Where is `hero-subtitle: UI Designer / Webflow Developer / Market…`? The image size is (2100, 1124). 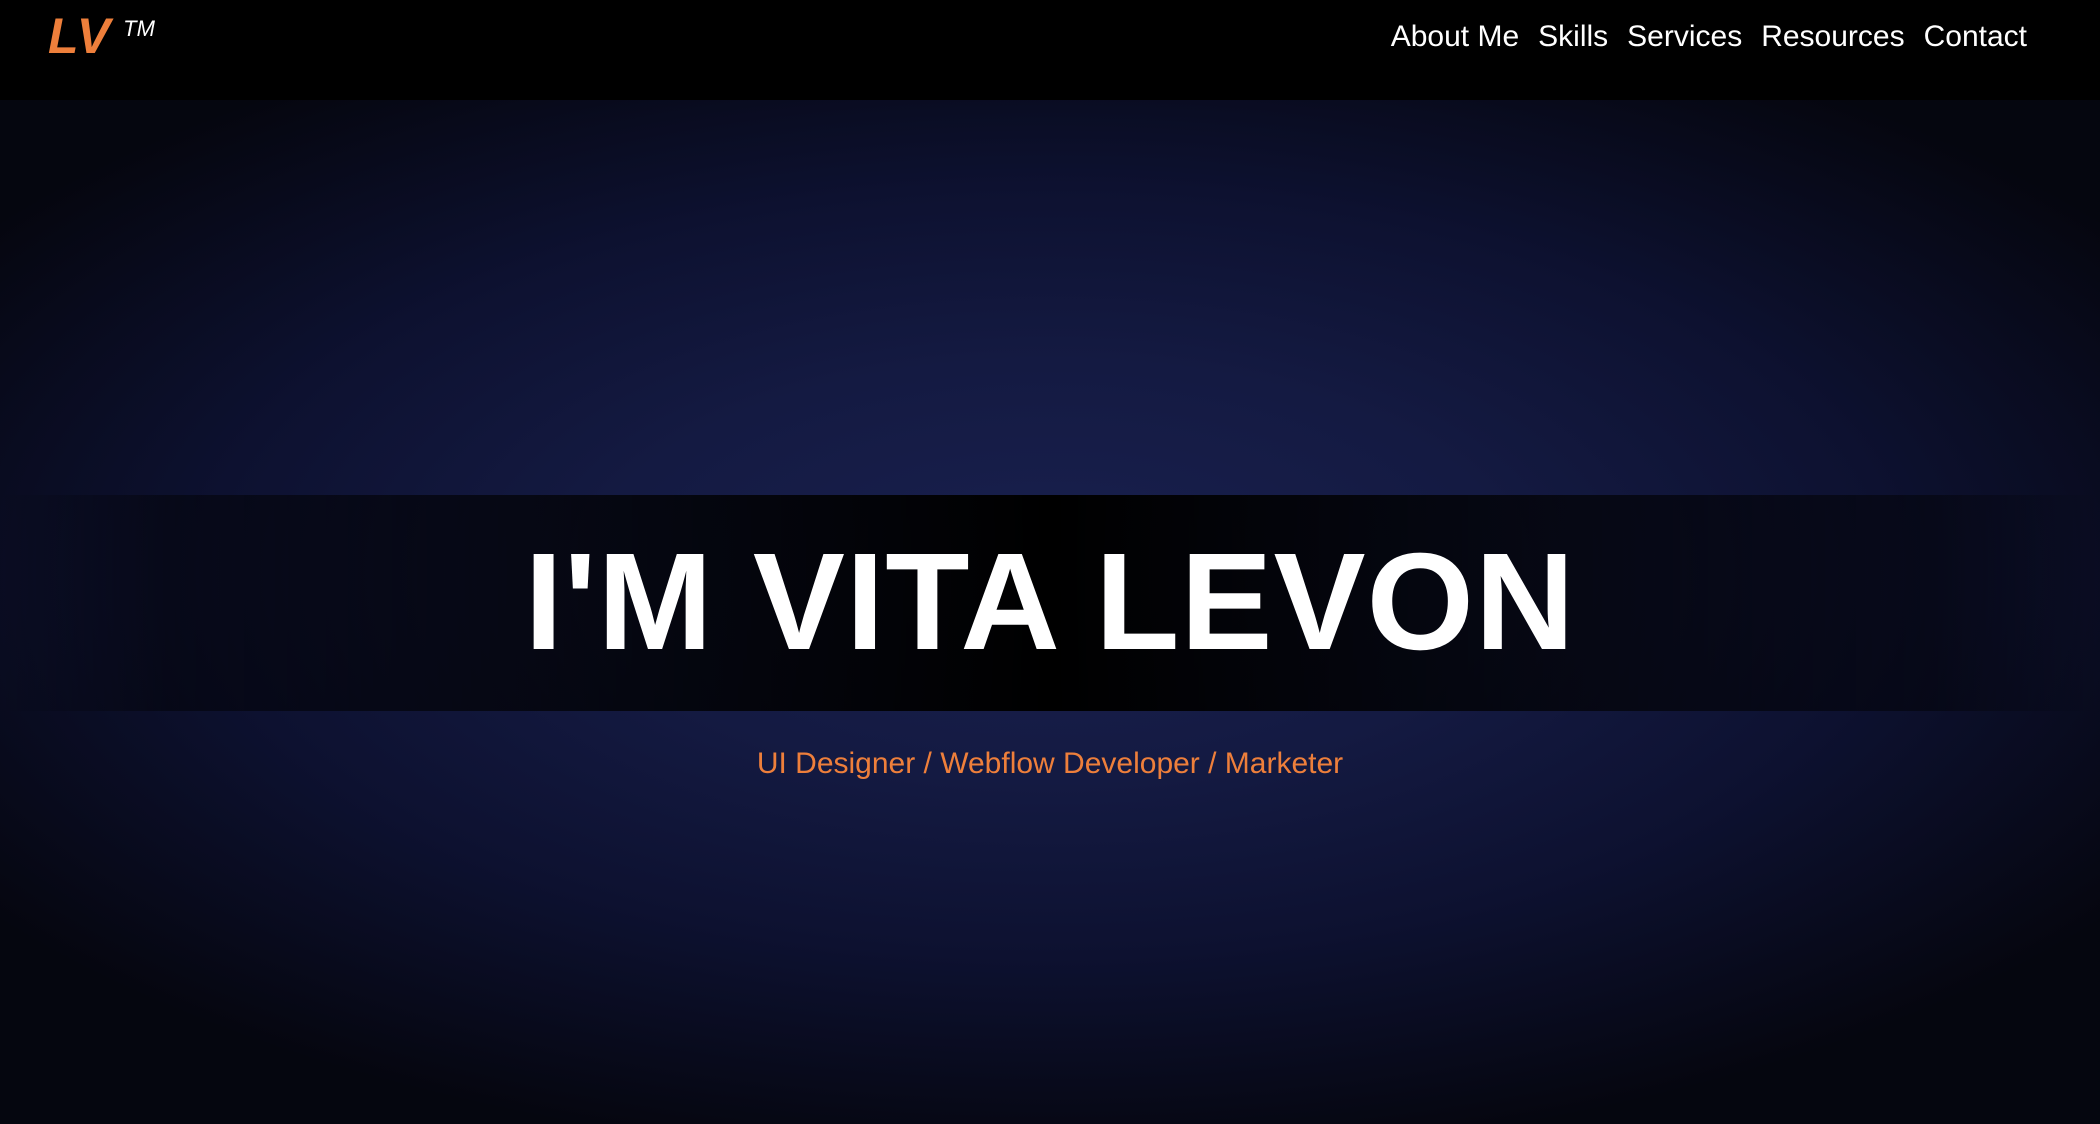 hero-subtitle: UI Designer / Webflow Developer / Market… is located at coordinates (1050, 763).